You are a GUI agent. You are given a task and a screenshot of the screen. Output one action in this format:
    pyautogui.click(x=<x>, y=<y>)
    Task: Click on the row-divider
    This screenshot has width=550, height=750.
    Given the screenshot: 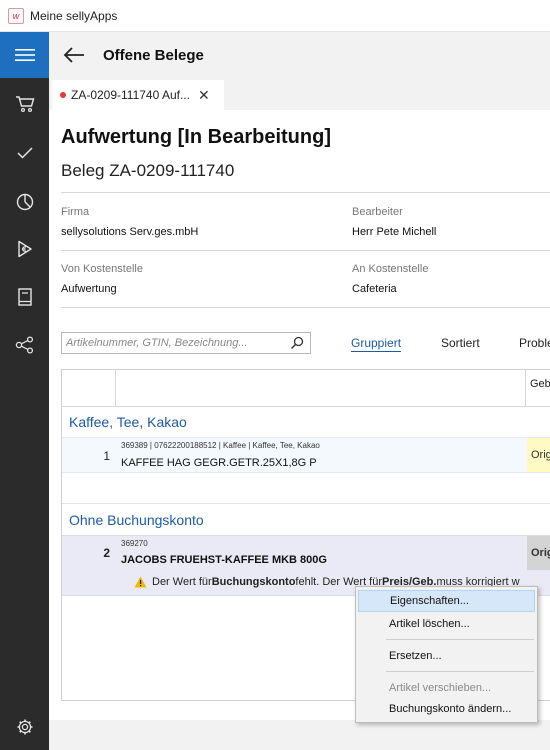 What is the action you would take?
    pyautogui.click(x=306, y=503)
    